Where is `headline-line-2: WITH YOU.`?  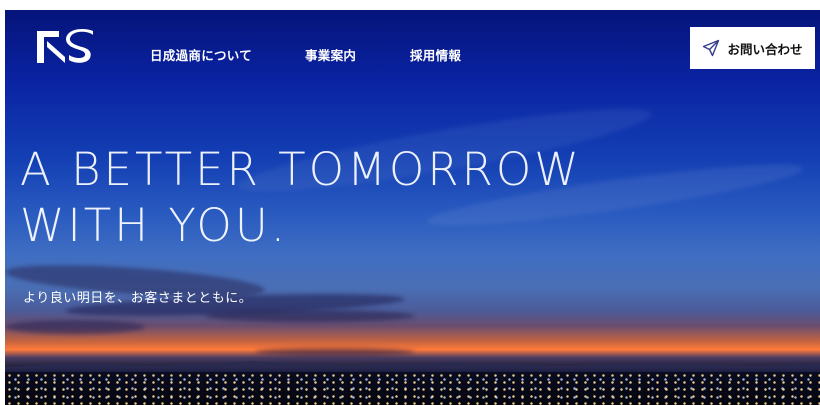 headline-line-2: WITH YOU. is located at coordinates (154, 225).